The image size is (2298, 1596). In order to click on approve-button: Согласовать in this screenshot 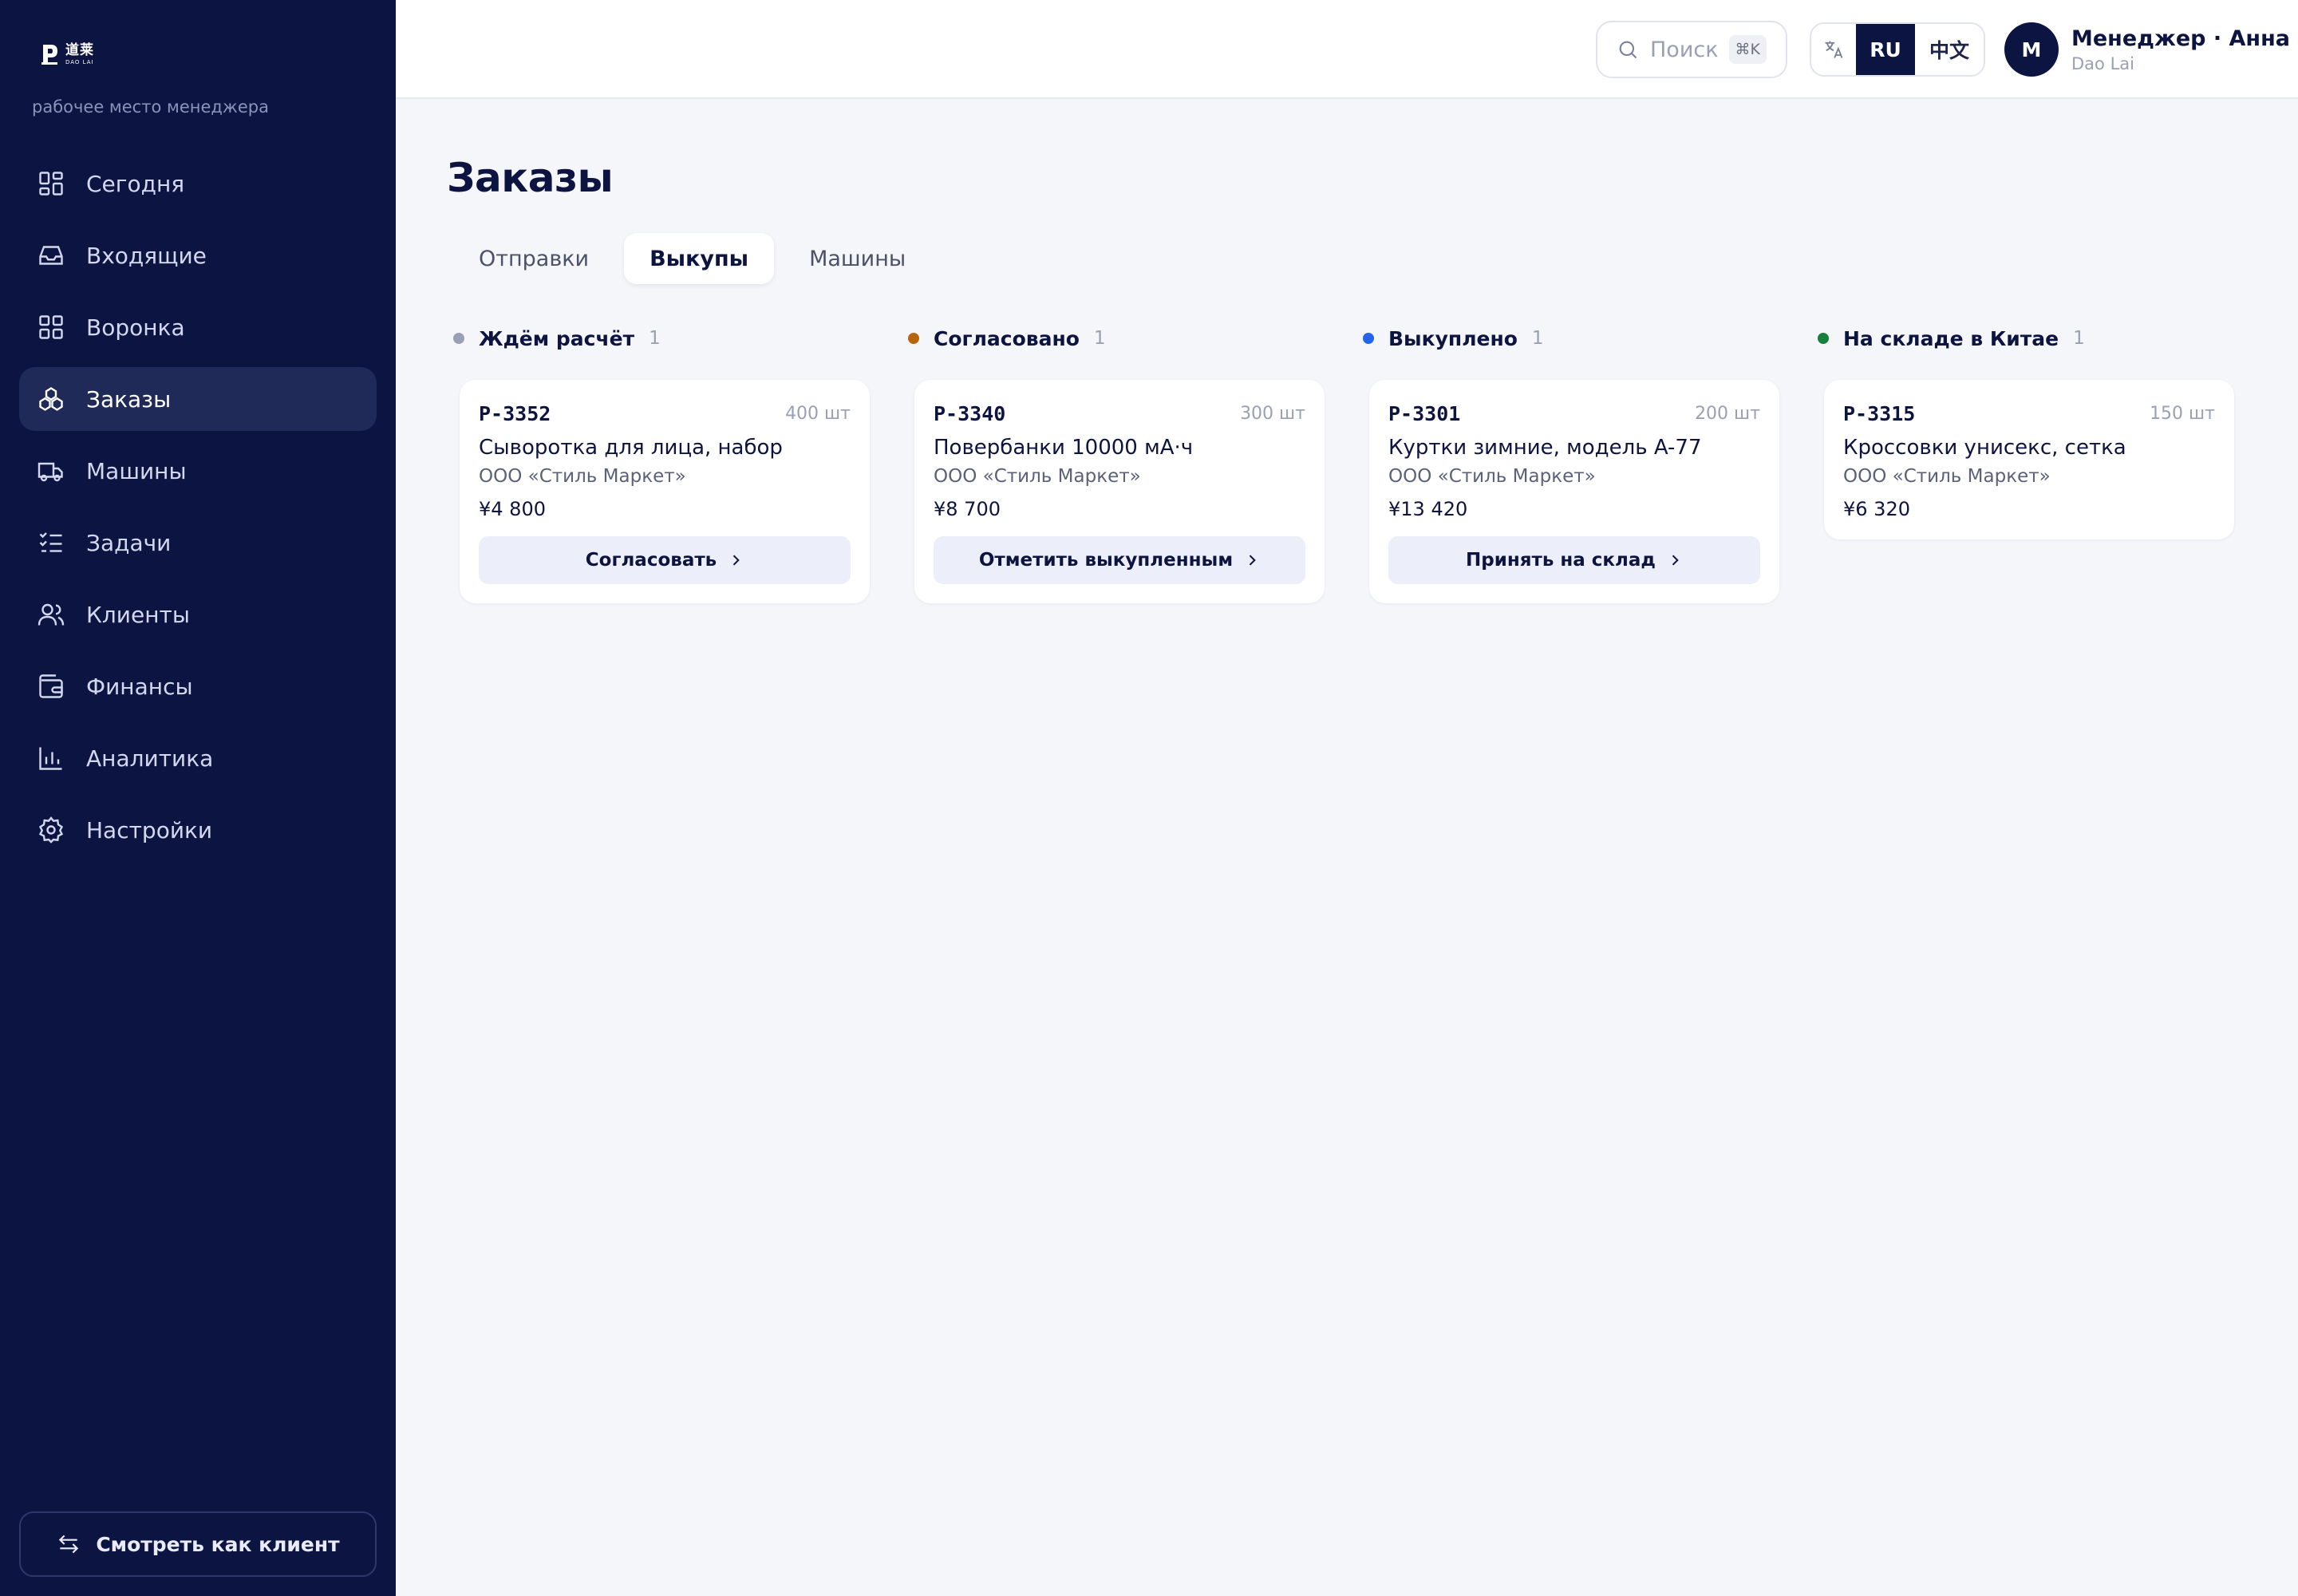, I will do `click(665, 560)`.